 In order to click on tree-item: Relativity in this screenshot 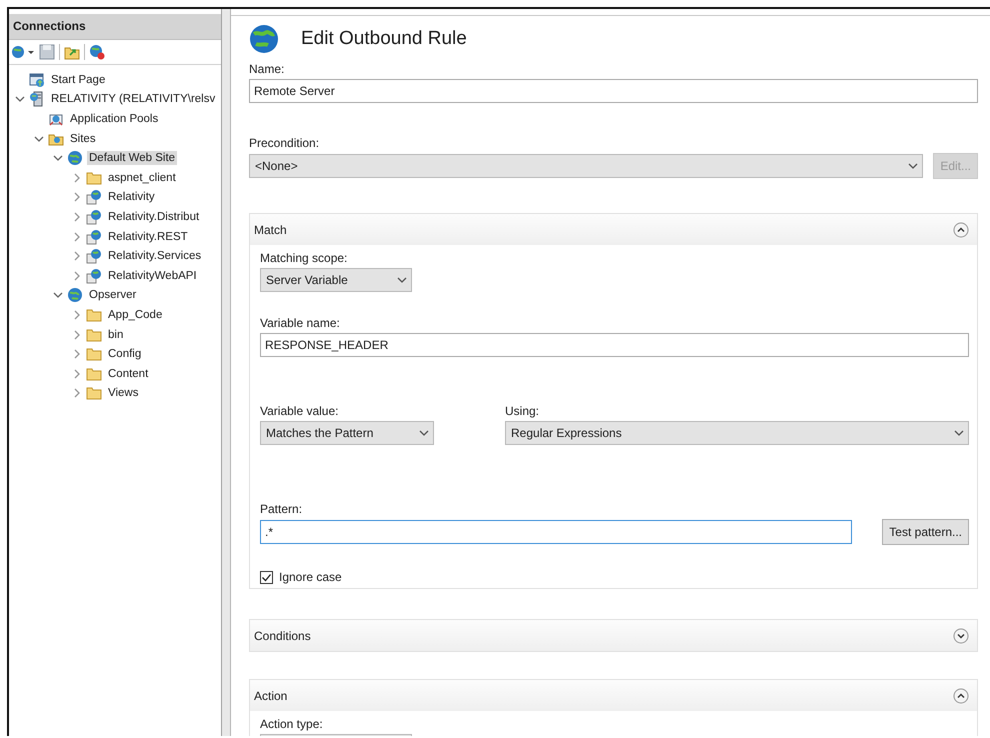, I will do `click(131, 197)`.